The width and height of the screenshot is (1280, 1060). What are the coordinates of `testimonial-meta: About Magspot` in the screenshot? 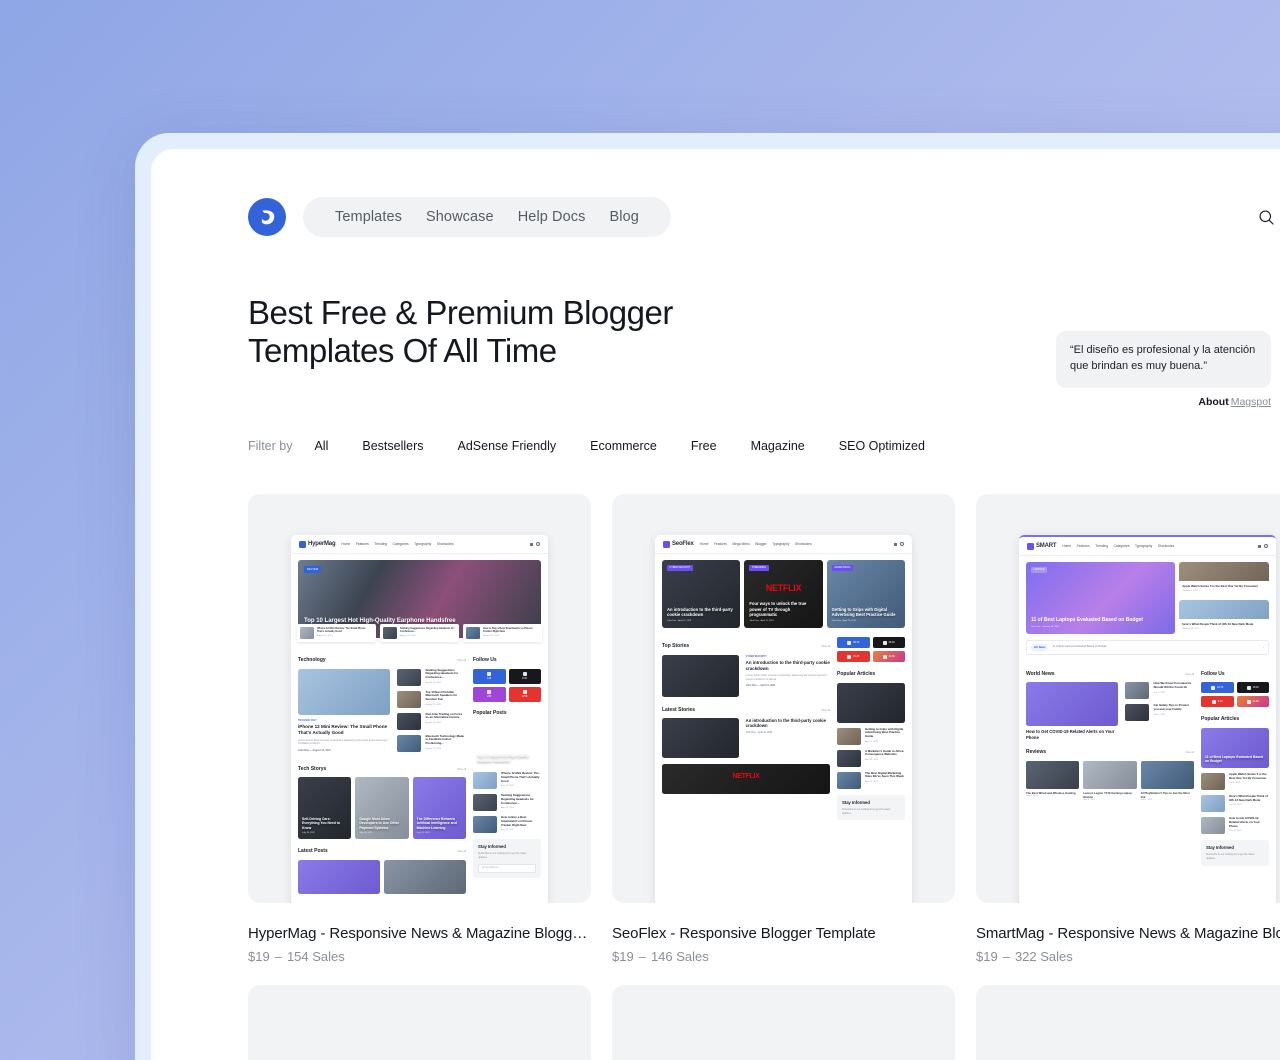 It's located at (1163, 402).